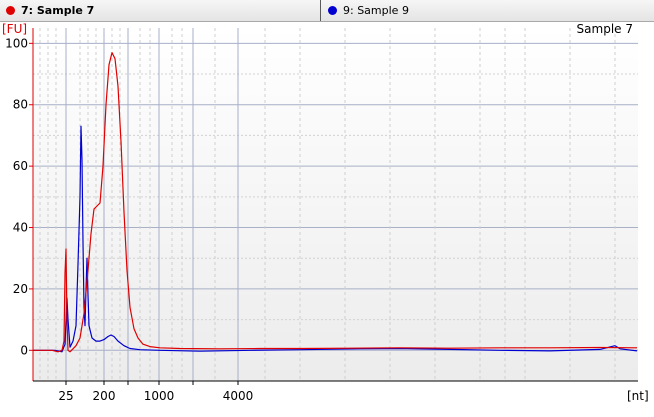 The height and width of the screenshot is (417, 654). What do you see at coordinates (20, 166) in the screenshot?
I see `y-tick-label: 60` at bounding box center [20, 166].